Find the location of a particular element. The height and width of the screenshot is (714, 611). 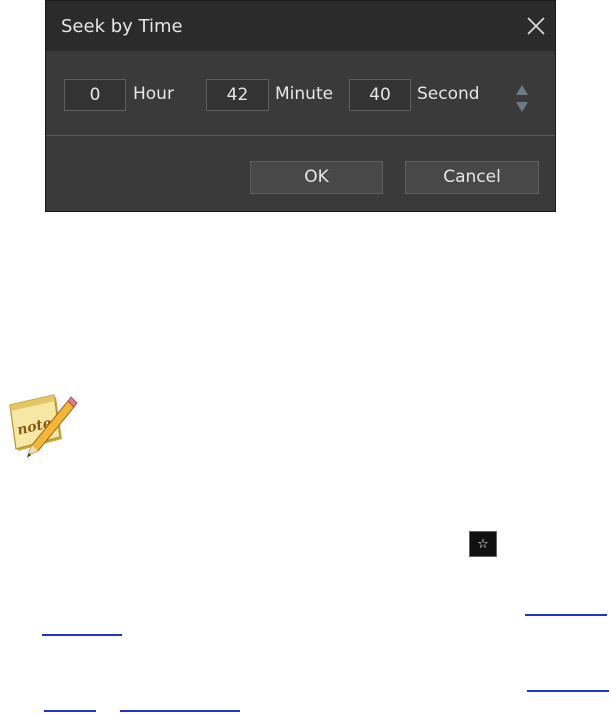

minute-input: 42 is located at coordinates (237, 95).